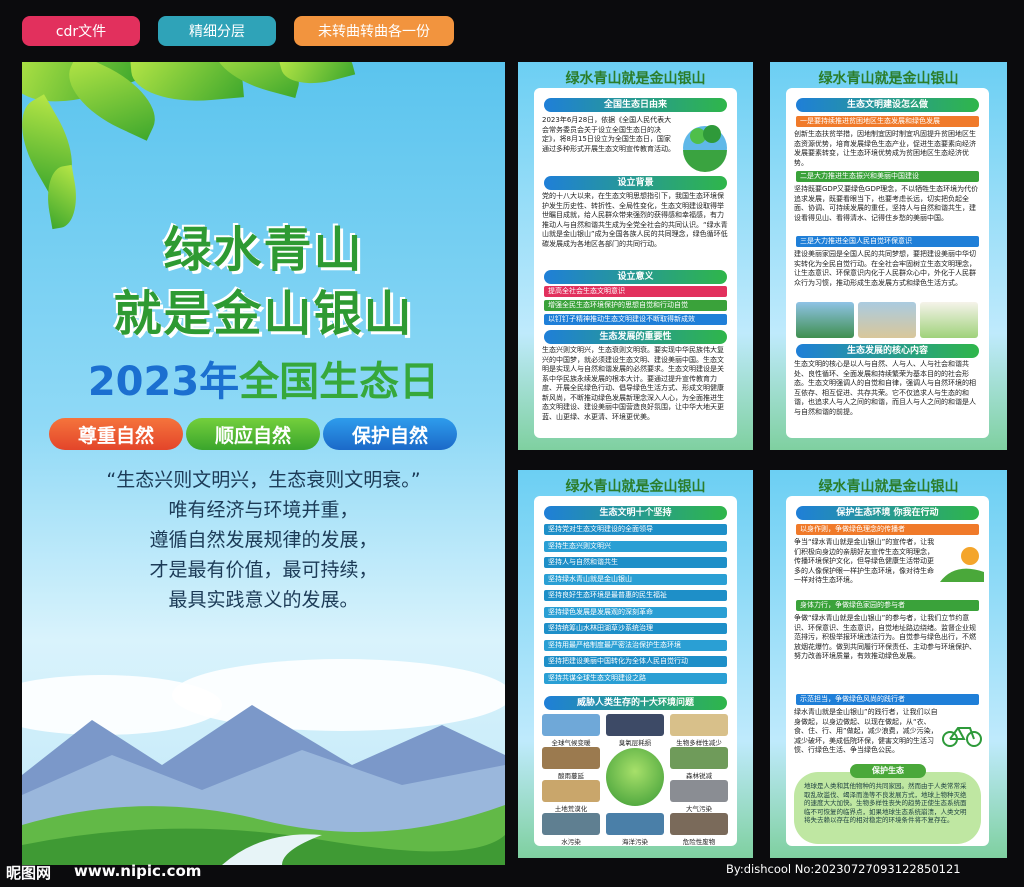  Describe the element at coordinates (635, 612) in the screenshot. I see `adherence-item: 坚持绿色发展是发展观的深刻革命` at that location.